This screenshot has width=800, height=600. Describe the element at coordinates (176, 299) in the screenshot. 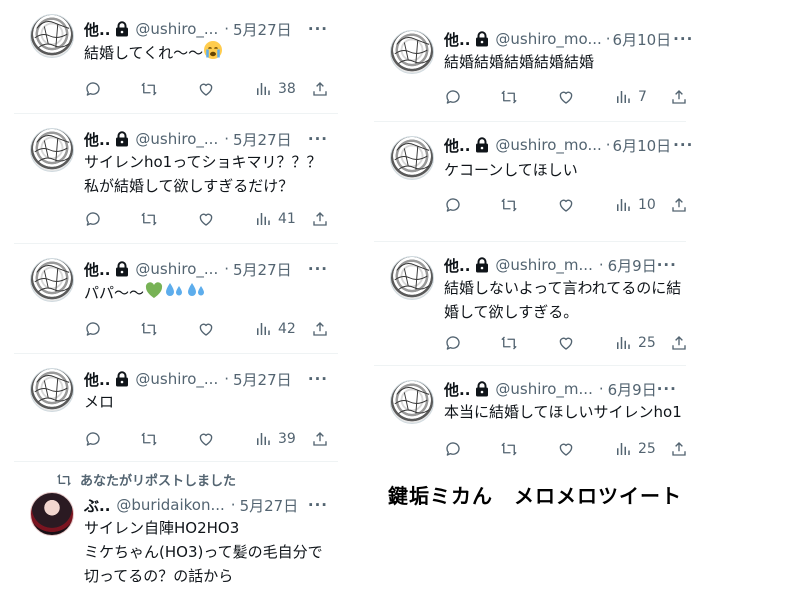

I see `tweet: 他.. @ushiro_... · 5月27日 ··· パパ〜〜 42` at that location.